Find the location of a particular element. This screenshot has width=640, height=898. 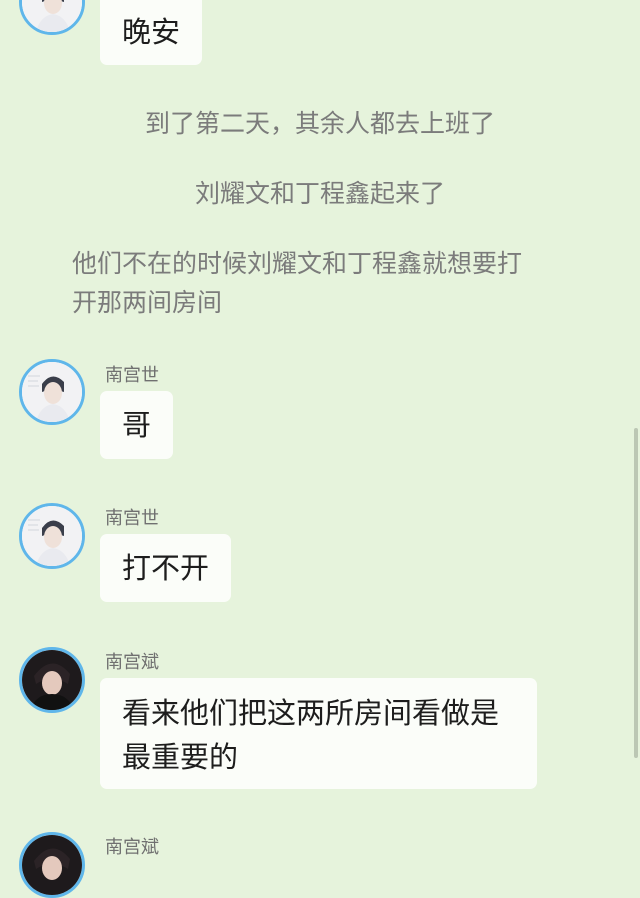

message-text-line: 最重要的 is located at coordinates (180, 757).